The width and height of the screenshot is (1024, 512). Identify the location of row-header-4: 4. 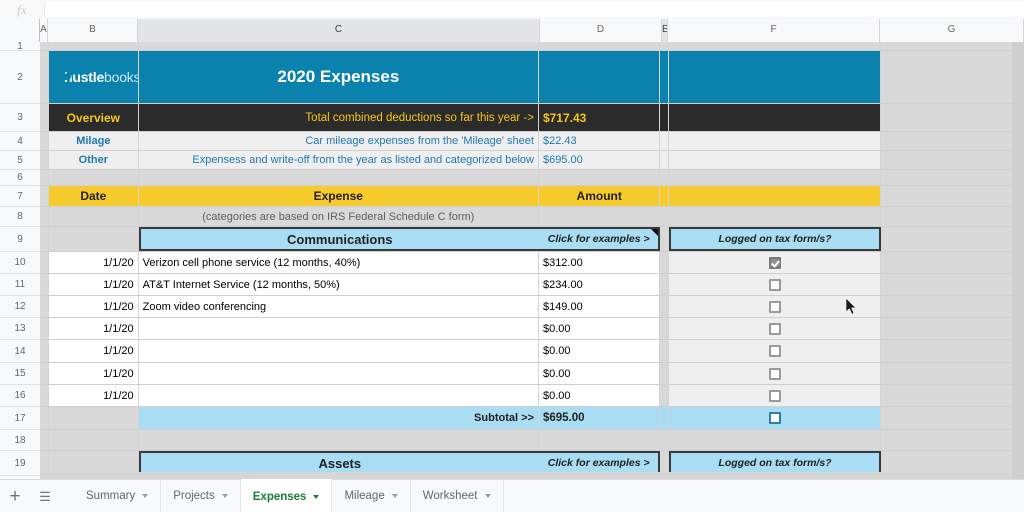
(20, 141).